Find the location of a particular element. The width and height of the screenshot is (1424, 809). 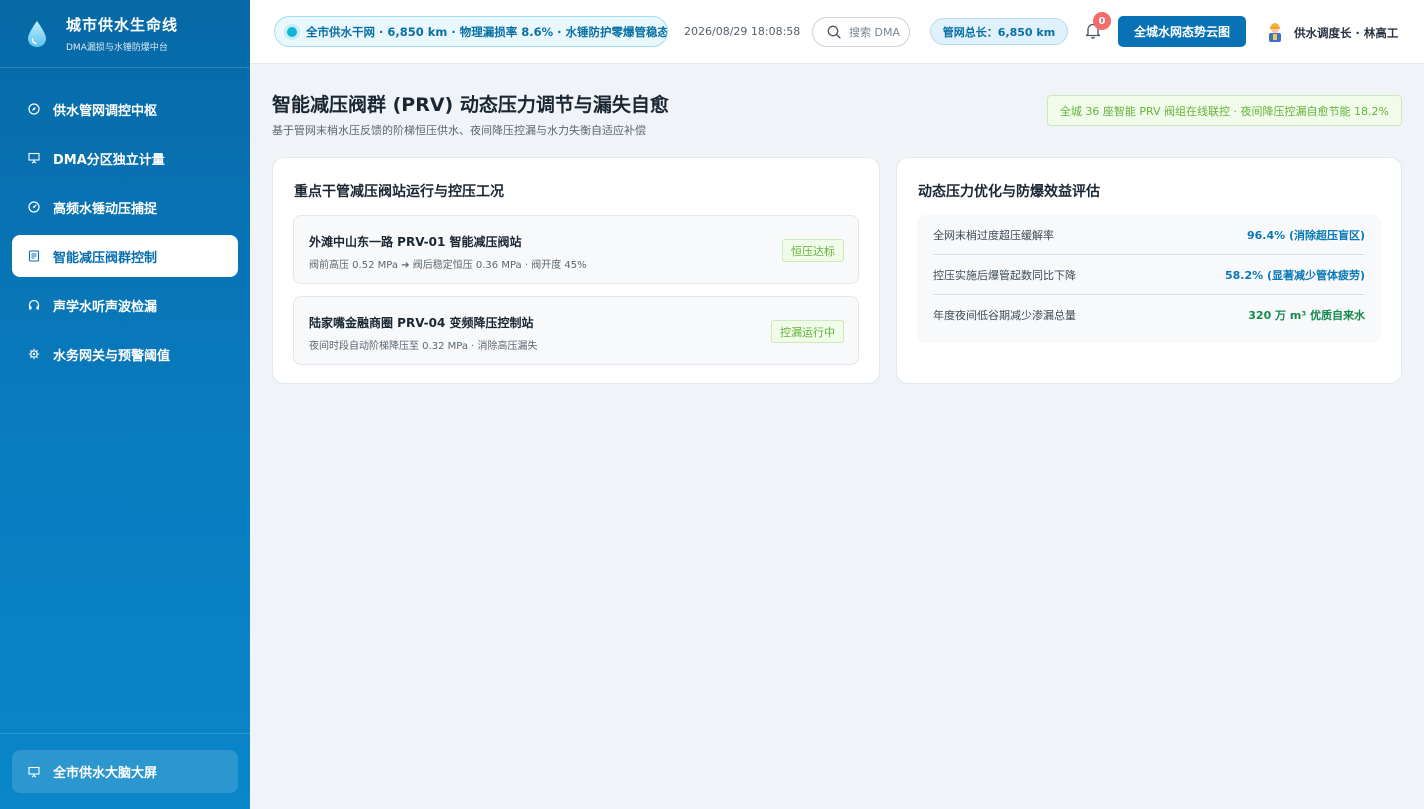

sidebar-item-label: 高频水锤动压捕捉 is located at coordinates (105, 209).